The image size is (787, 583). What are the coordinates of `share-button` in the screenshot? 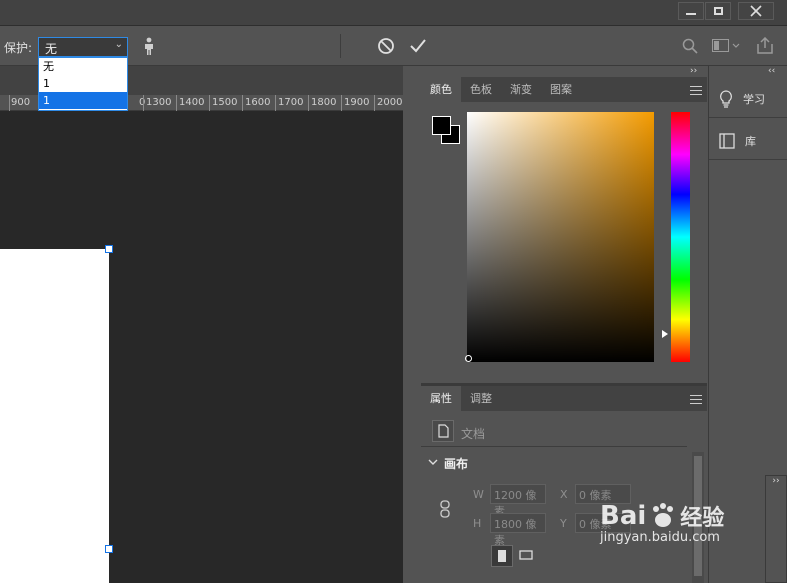 It's located at (765, 46).